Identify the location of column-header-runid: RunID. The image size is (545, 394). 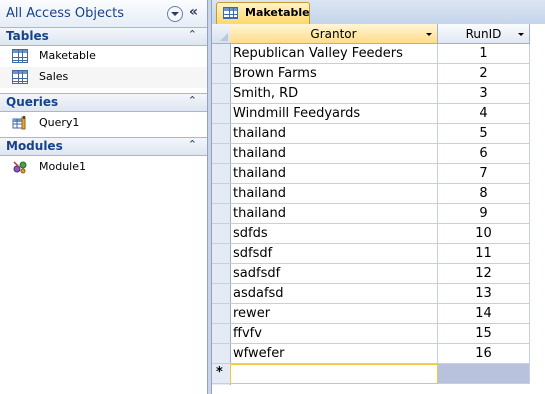
(484, 34).